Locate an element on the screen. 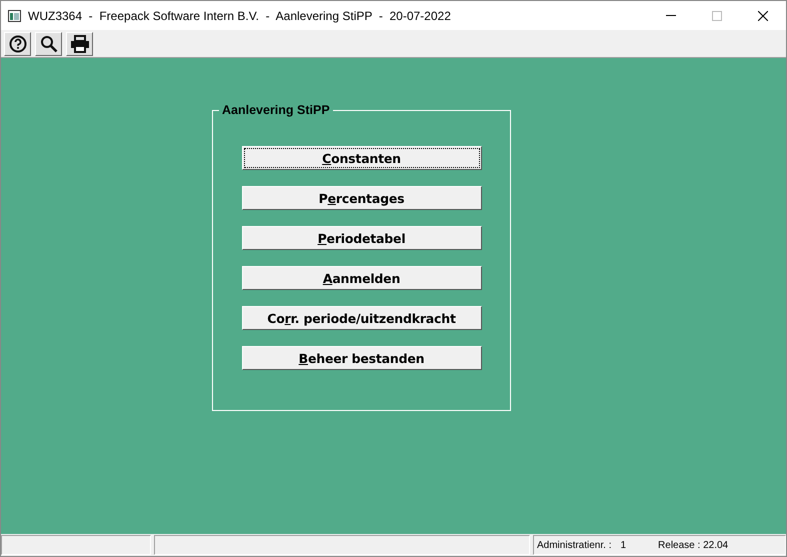 Image resolution: width=787 pixels, height=557 pixels. menu-button: Corr. periode/uitzendkracht is located at coordinates (362, 318).